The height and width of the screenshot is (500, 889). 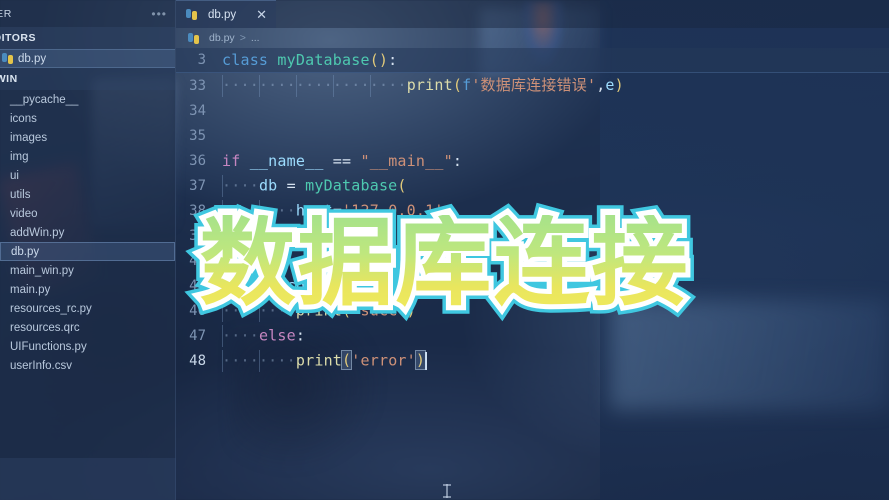 I want to click on file-tree-item: img, so click(x=87, y=156).